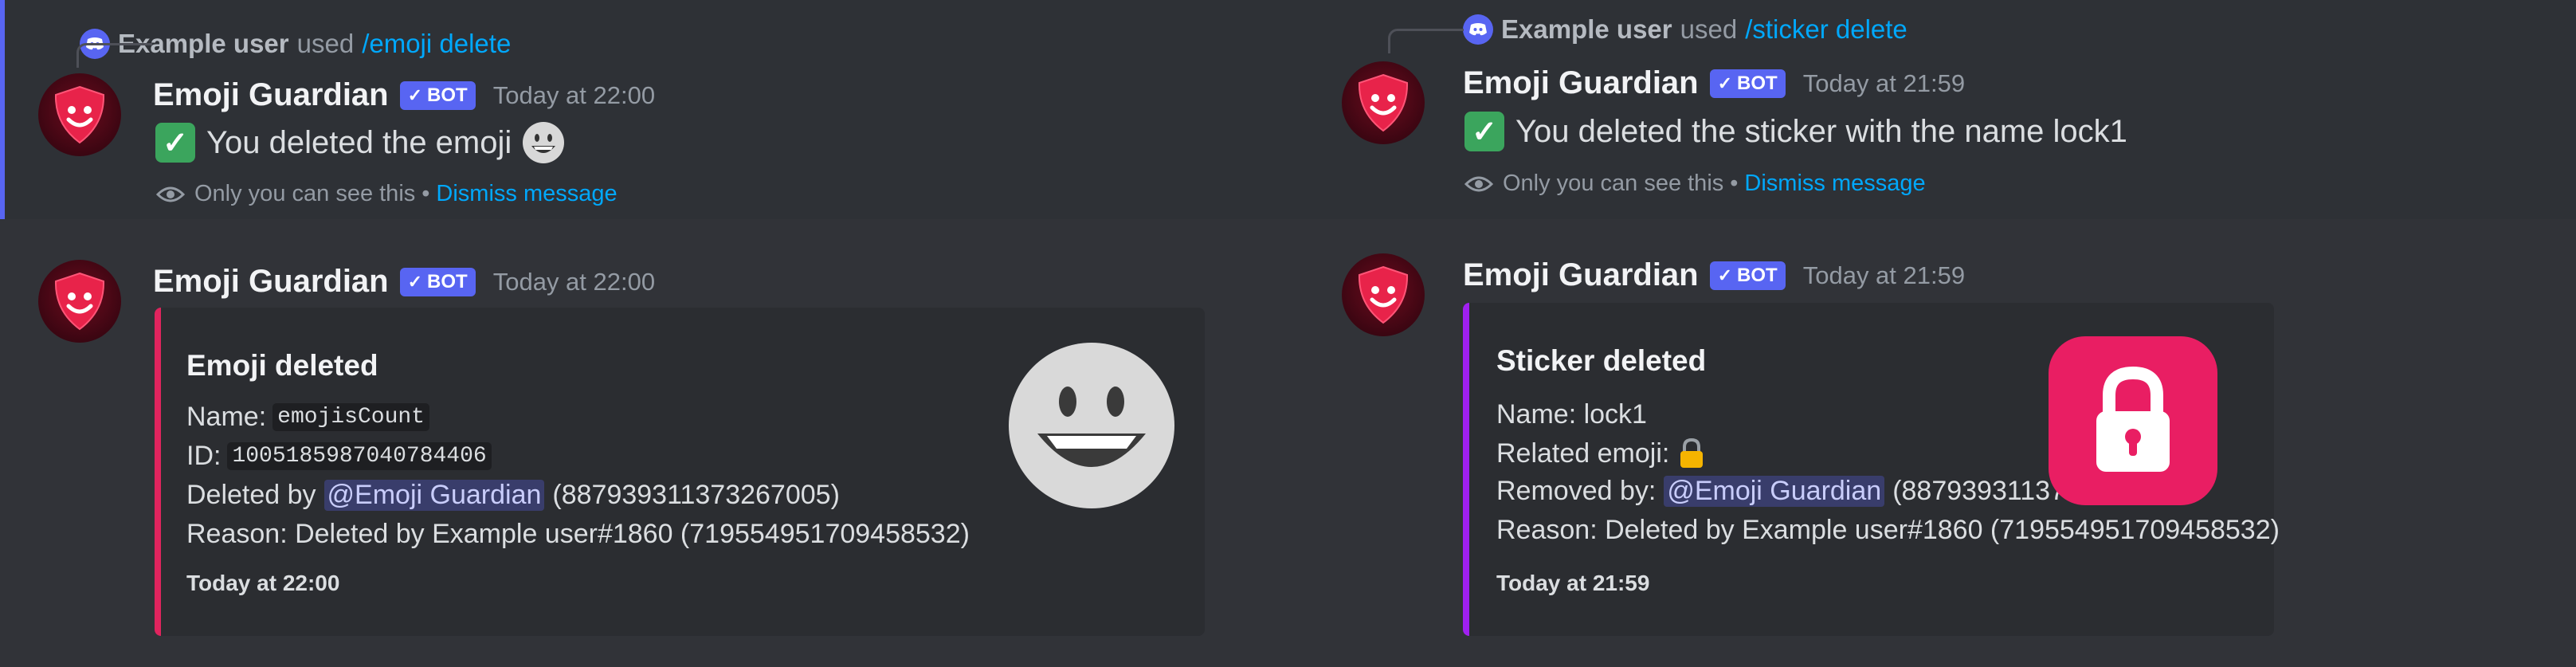 The height and width of the screenshot is (667, 2576). I want to click on embed-id-field: ID: 1005185987040784406, so click(339, 456).